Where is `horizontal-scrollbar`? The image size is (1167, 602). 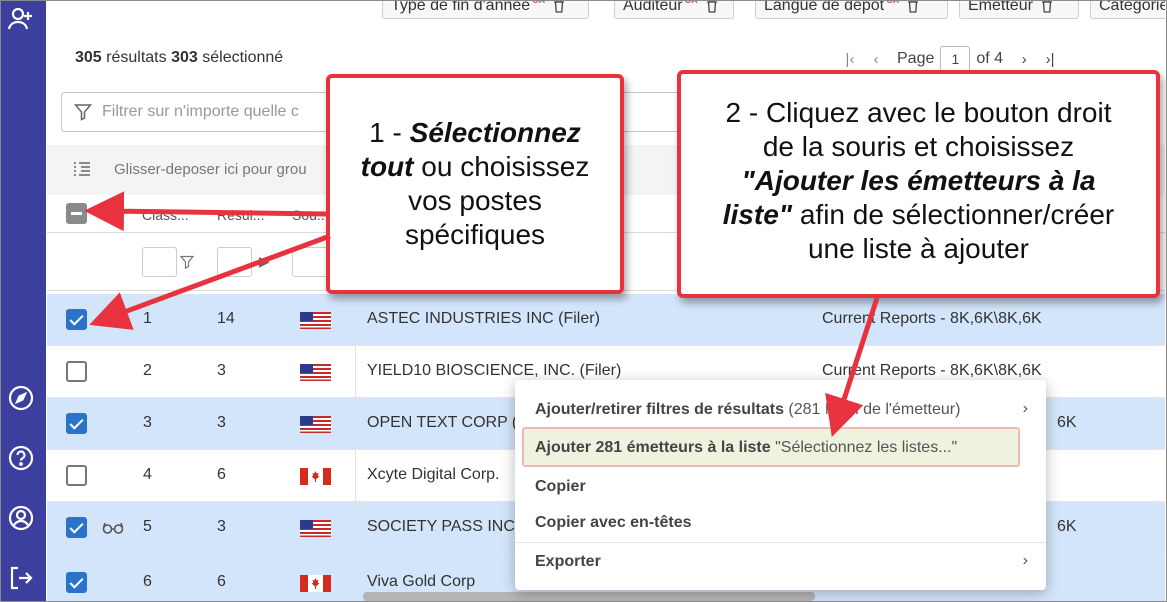 horizontal-scrollbar is located at coordinates (589, 596).